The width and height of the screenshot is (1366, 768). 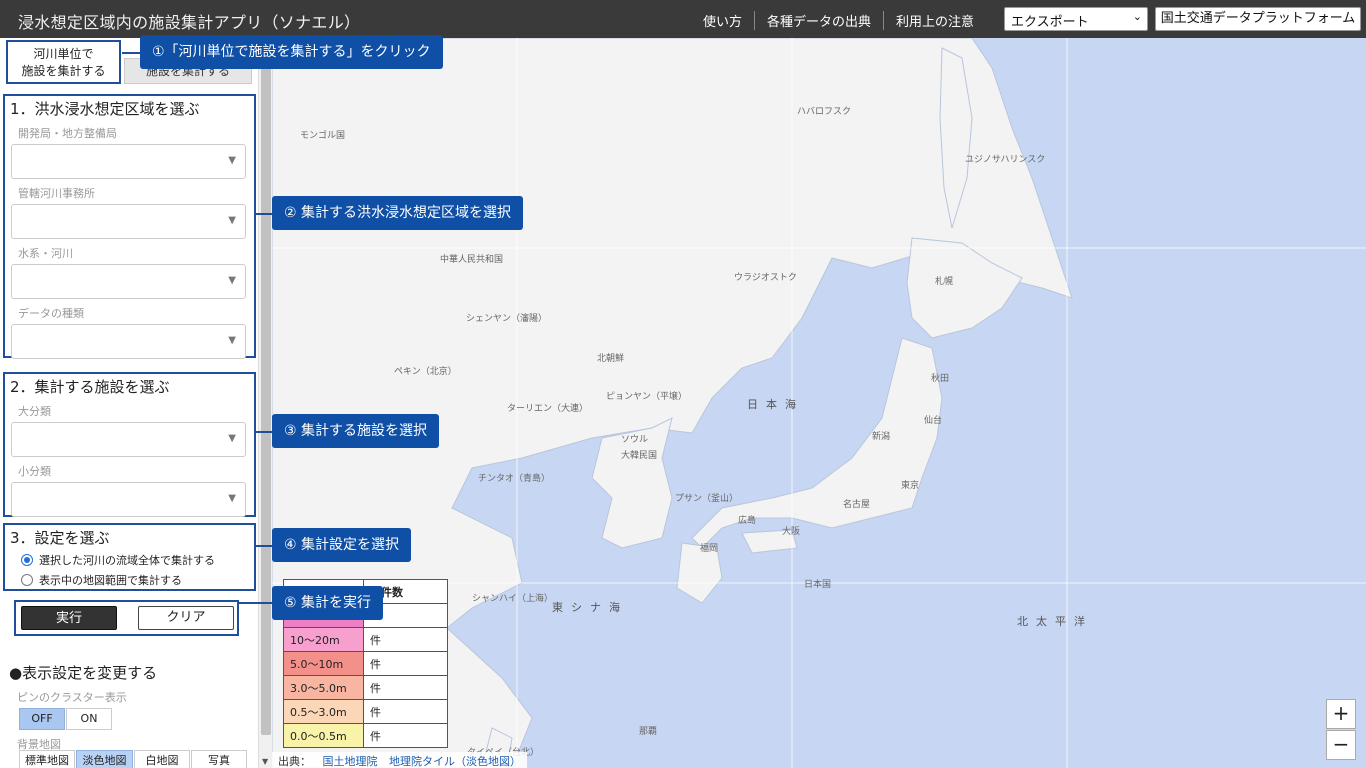 I want to click on nav-sources-link: 各種データの出典, so click(x=818, y=20).